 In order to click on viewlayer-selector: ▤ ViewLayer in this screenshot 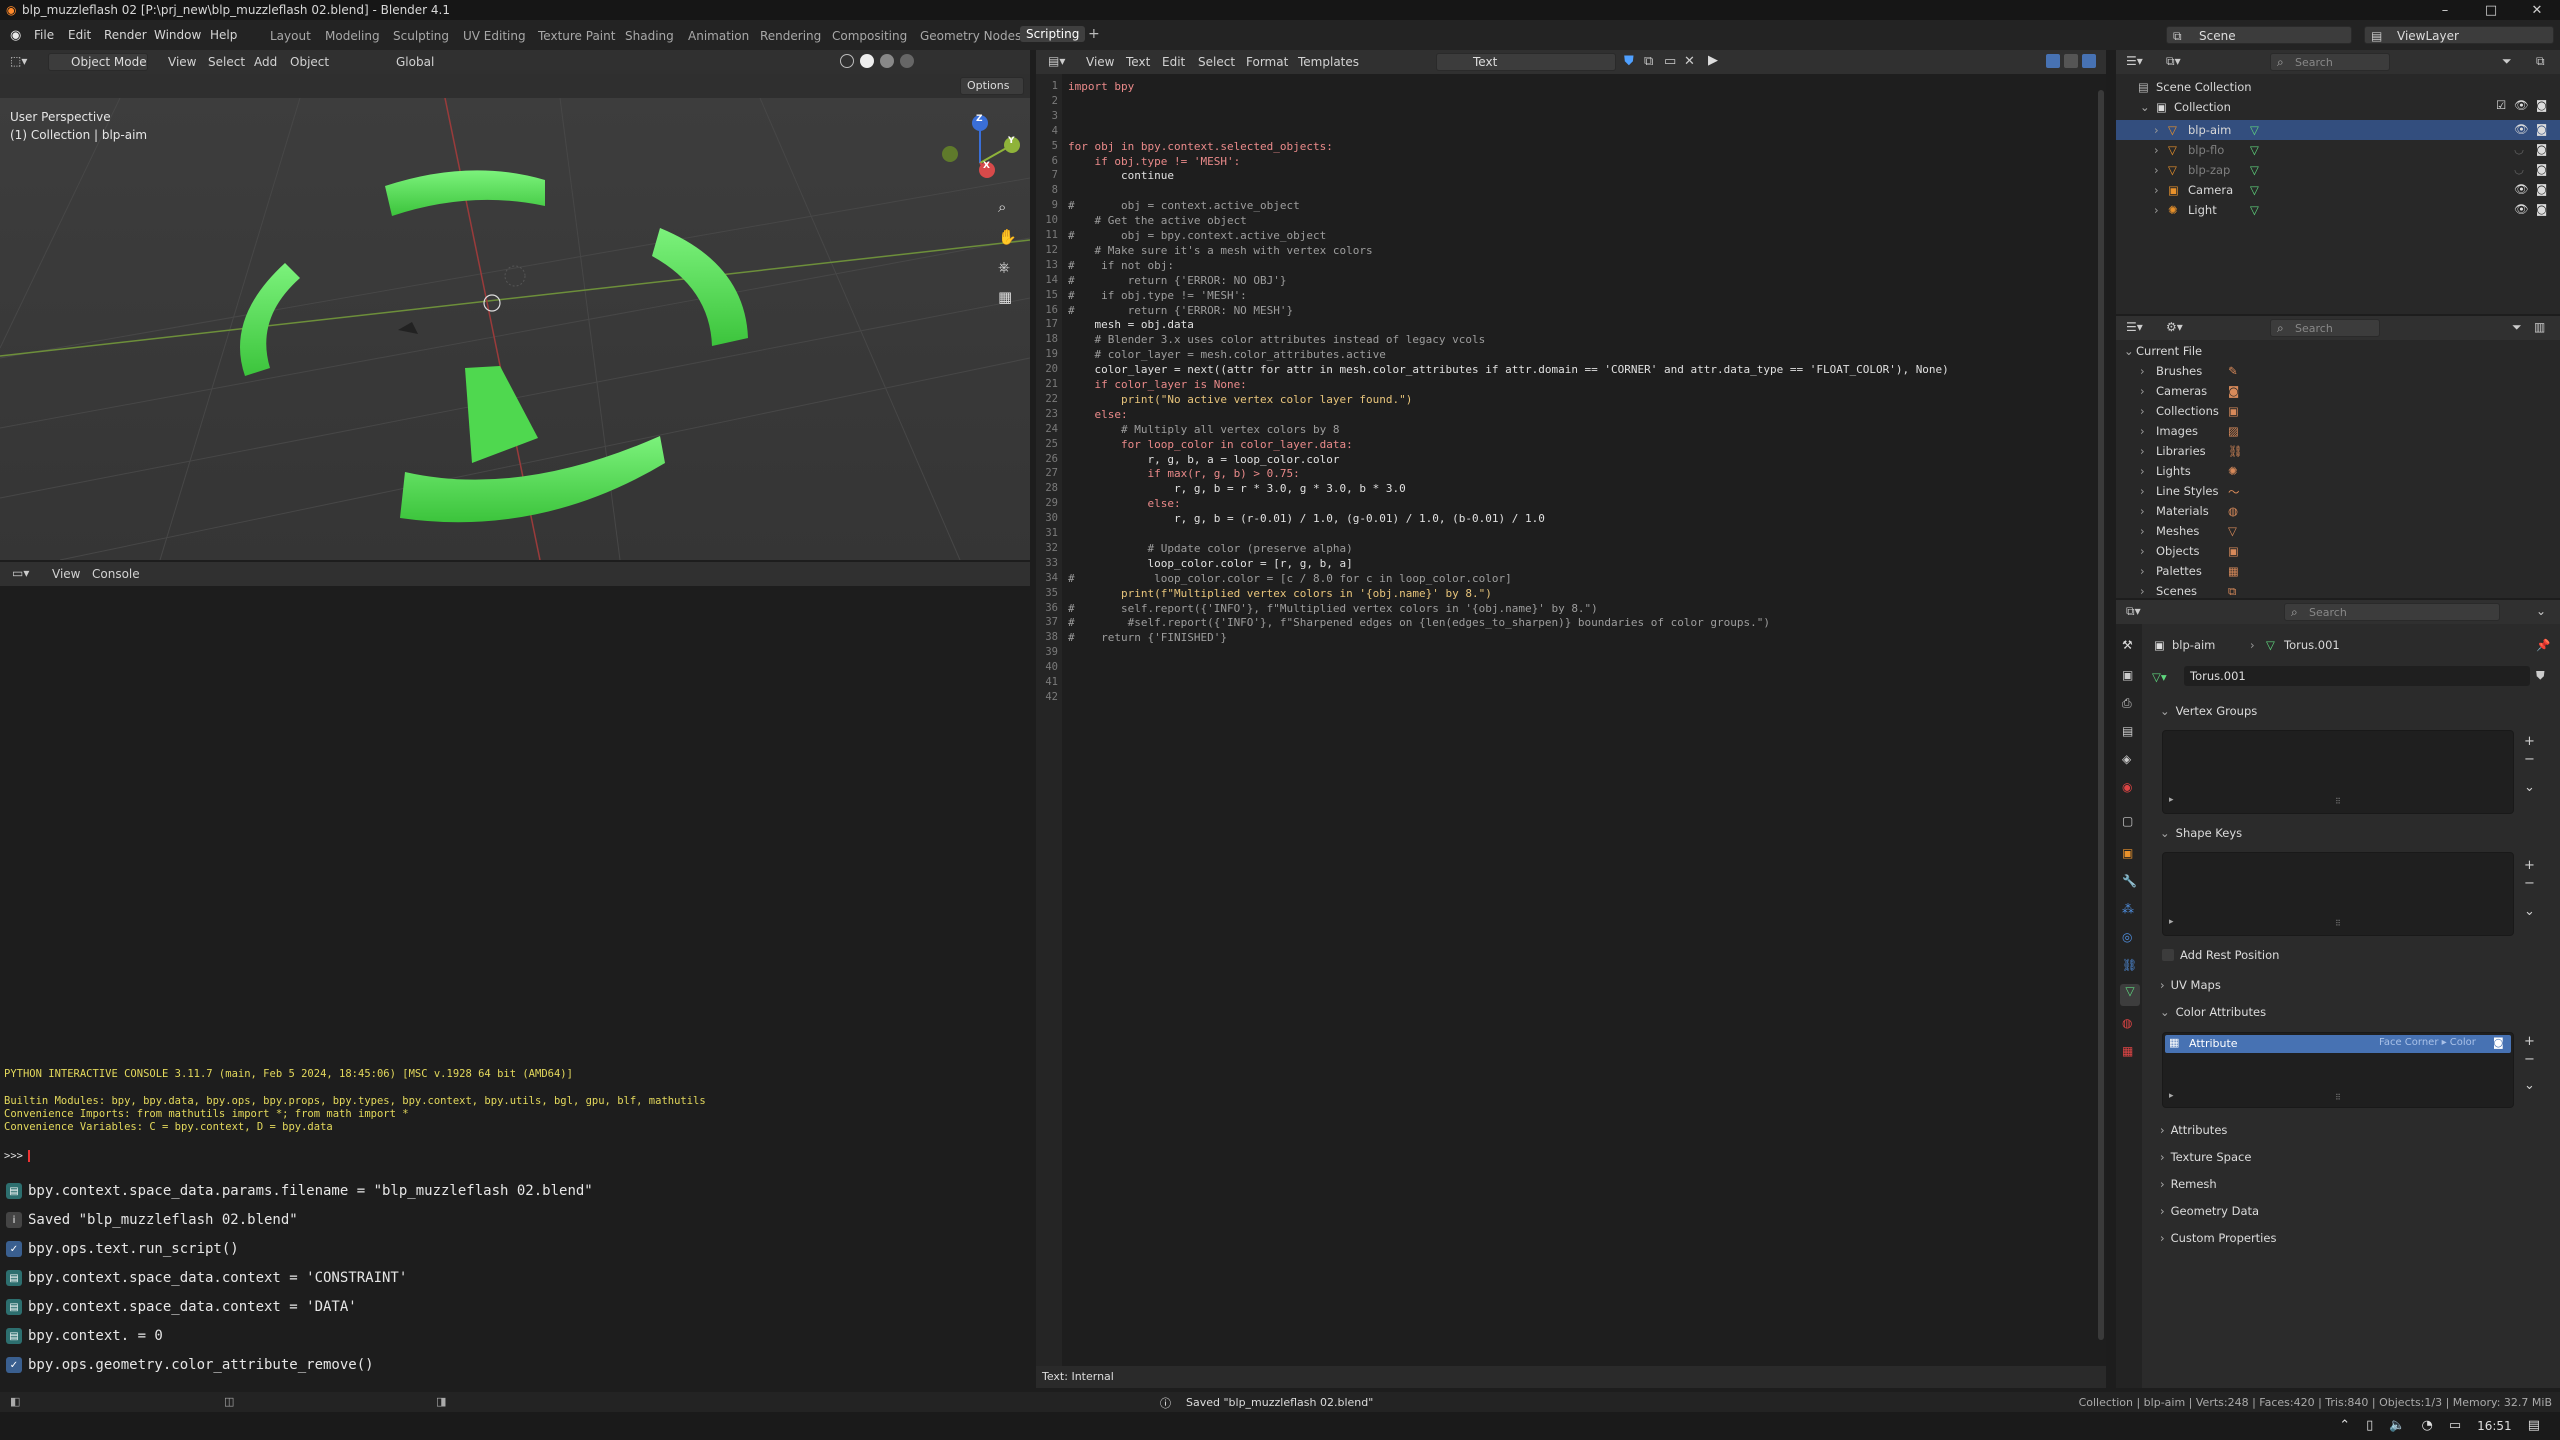, I will do `click(2459, 35)`.